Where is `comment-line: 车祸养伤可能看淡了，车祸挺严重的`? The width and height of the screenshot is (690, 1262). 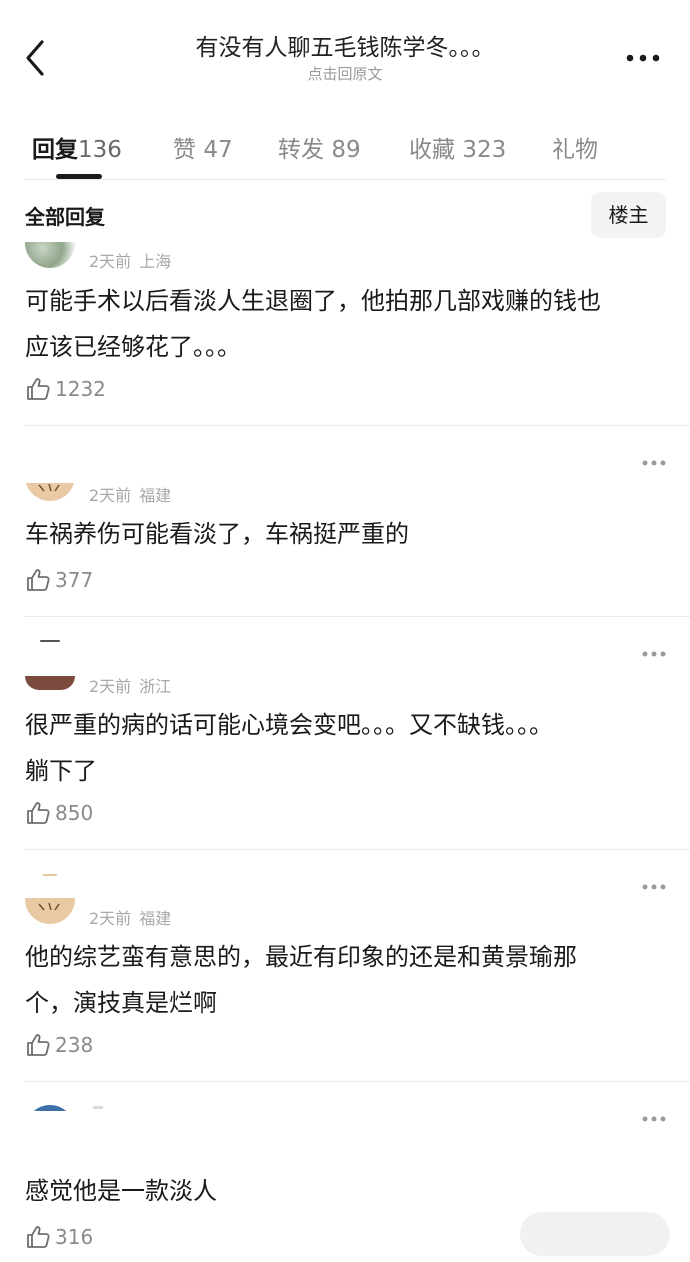 comment-line: 车祸养伤可能看淡了，车祸挺严重的 is located at coordinates (217, 534).